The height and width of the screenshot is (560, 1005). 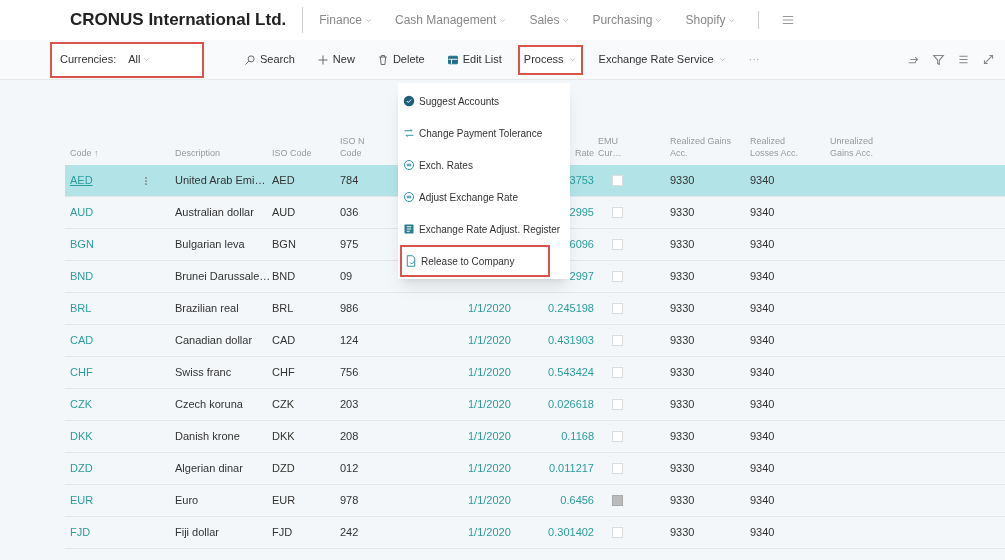 I want to click on table-cell: Danish krone, so click(x=207, y=436).